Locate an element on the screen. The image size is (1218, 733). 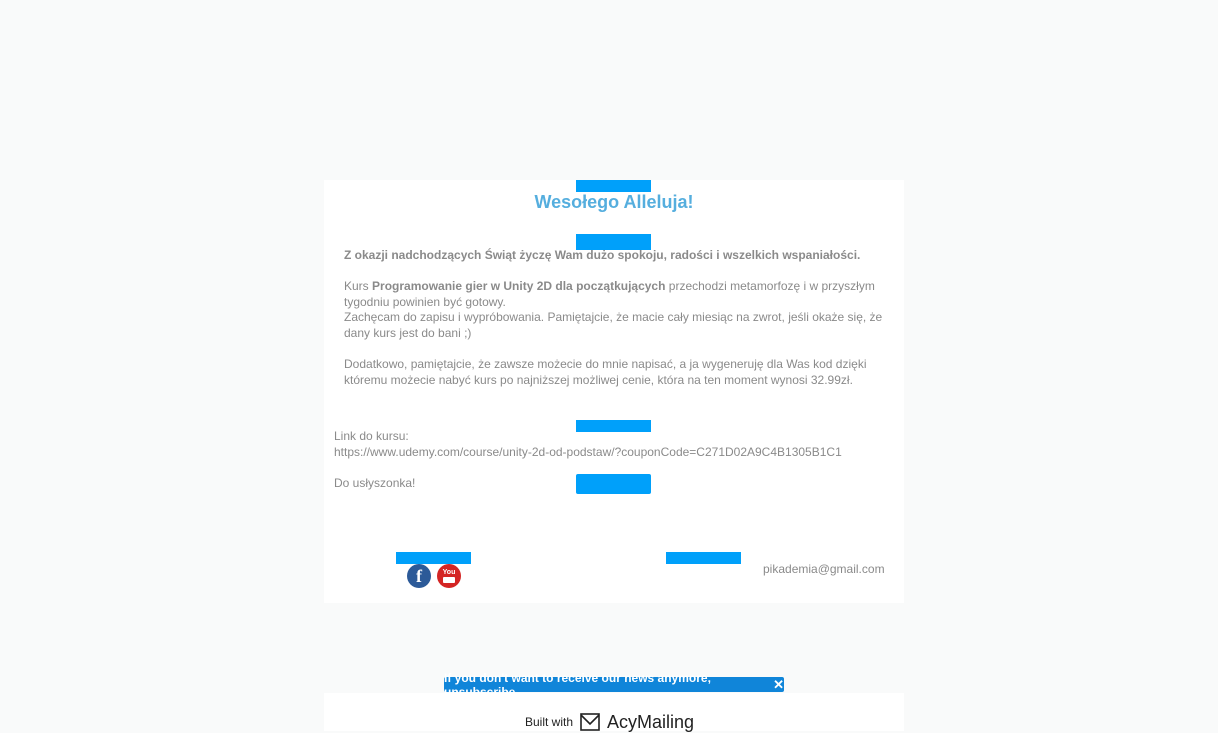
footer: Built with AcyMailing is located at coordinates (614, 713).